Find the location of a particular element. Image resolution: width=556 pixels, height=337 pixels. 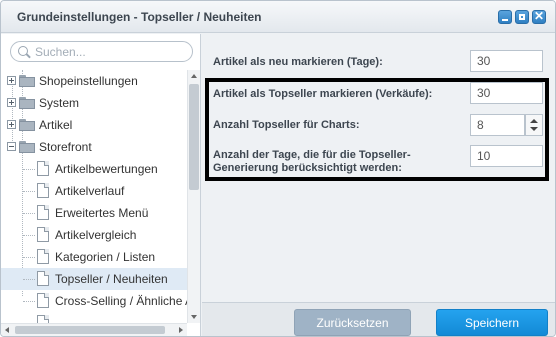

maximize-button is located at coordinates (522, 17).